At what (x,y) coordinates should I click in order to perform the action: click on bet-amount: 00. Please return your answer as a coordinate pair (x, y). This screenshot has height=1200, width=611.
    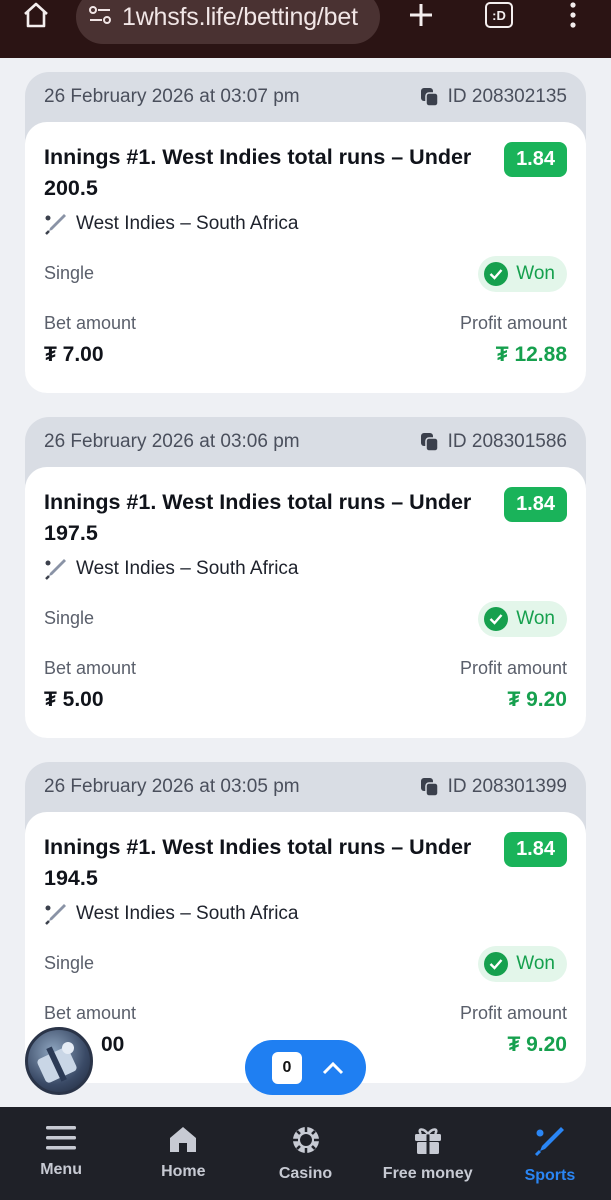
    Looking at the image, I should click on (113, 1044).